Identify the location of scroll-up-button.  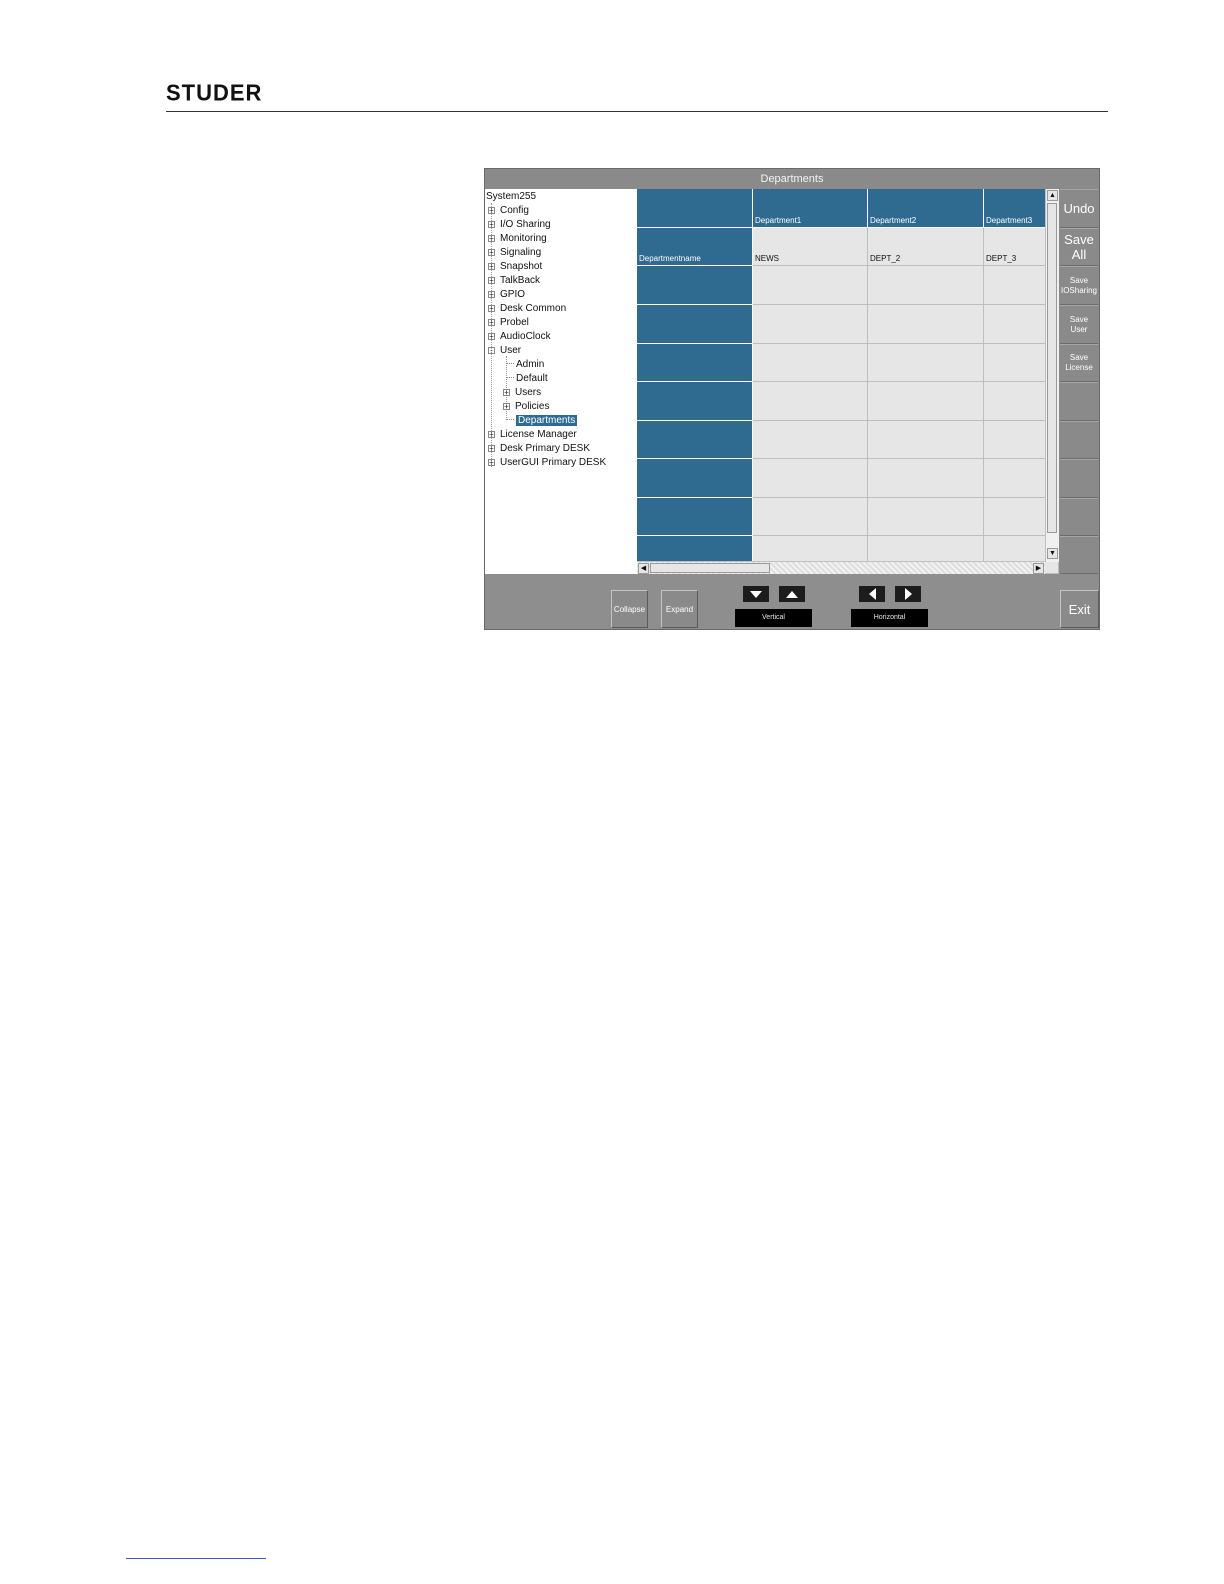
(792, 594).